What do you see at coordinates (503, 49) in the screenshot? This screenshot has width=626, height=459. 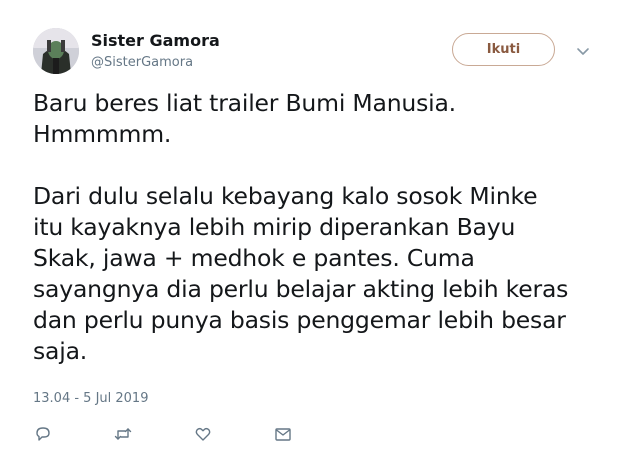 I see `follow-button: Ikuti` at bounding box center [503, 49].